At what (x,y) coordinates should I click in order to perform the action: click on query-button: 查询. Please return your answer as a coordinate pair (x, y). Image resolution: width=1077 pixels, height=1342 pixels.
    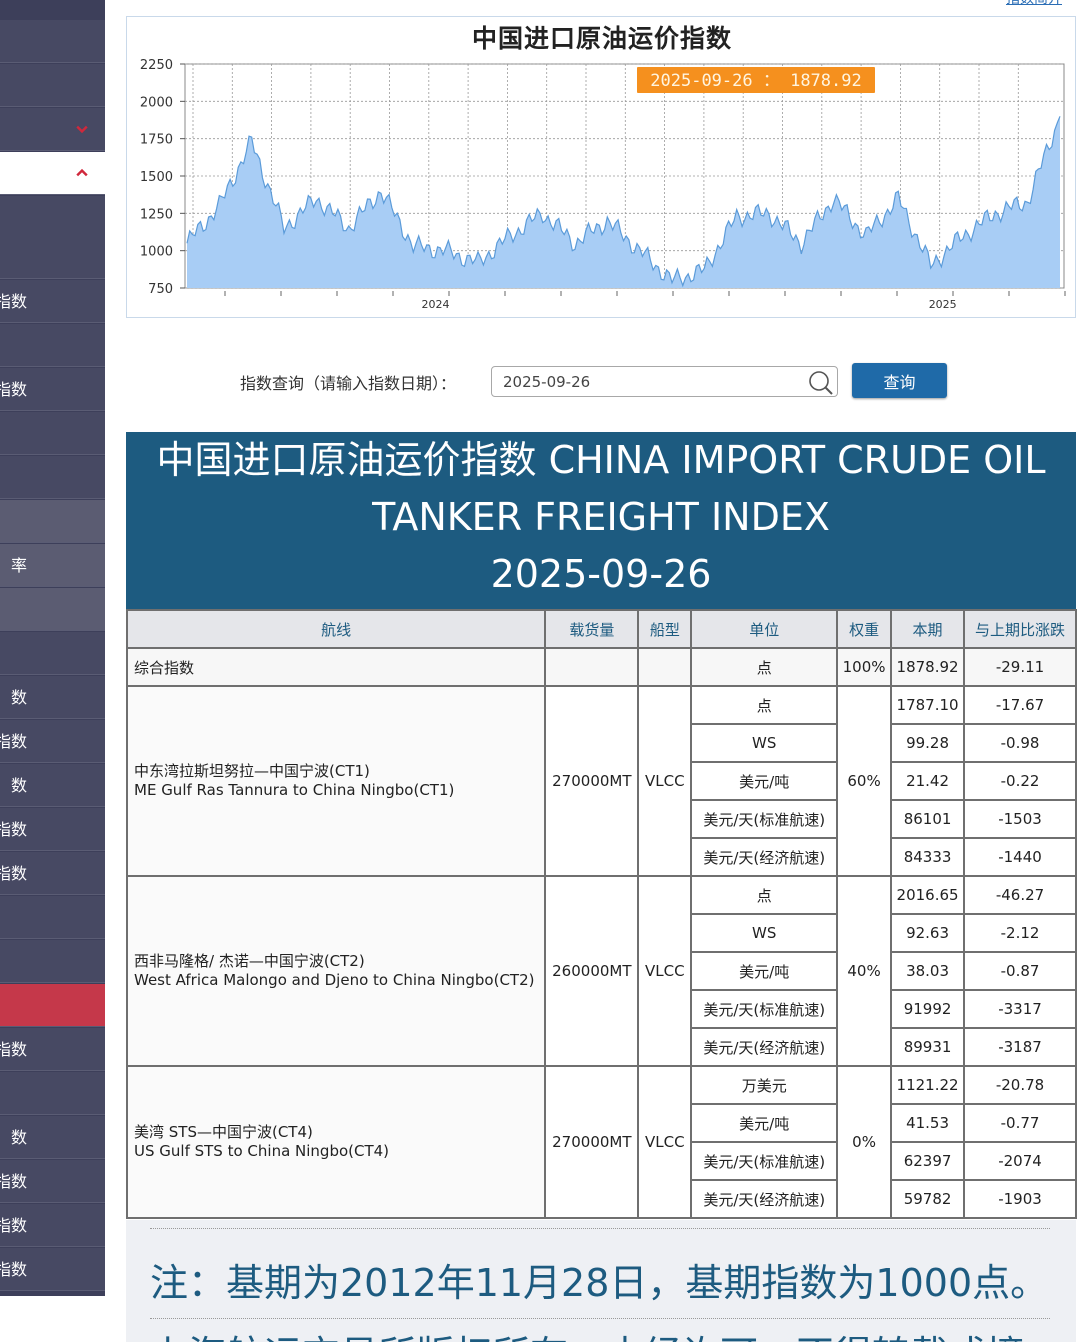
    Looking at the image, I should click on (899, 380).